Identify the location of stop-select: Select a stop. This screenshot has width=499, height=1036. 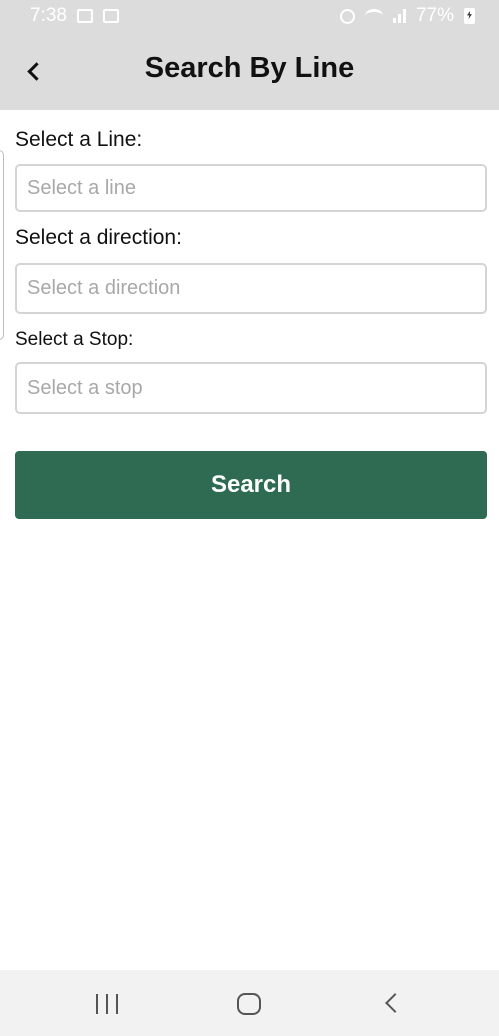
(251, 388).